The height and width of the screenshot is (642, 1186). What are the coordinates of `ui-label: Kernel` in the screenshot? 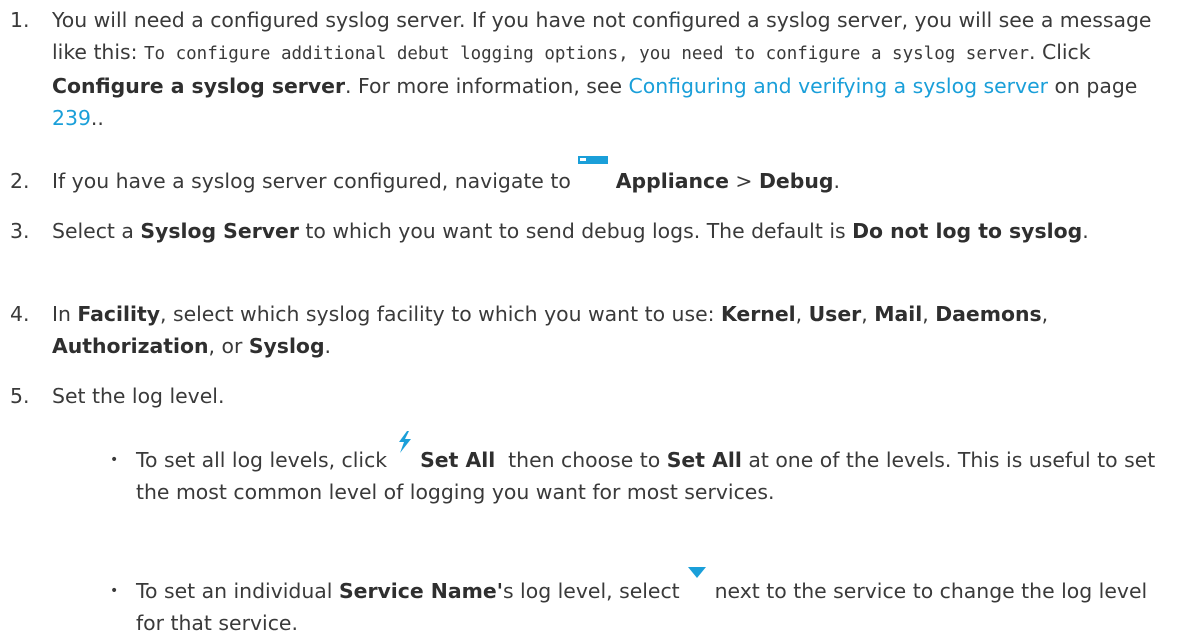 It's located at (758, 314).